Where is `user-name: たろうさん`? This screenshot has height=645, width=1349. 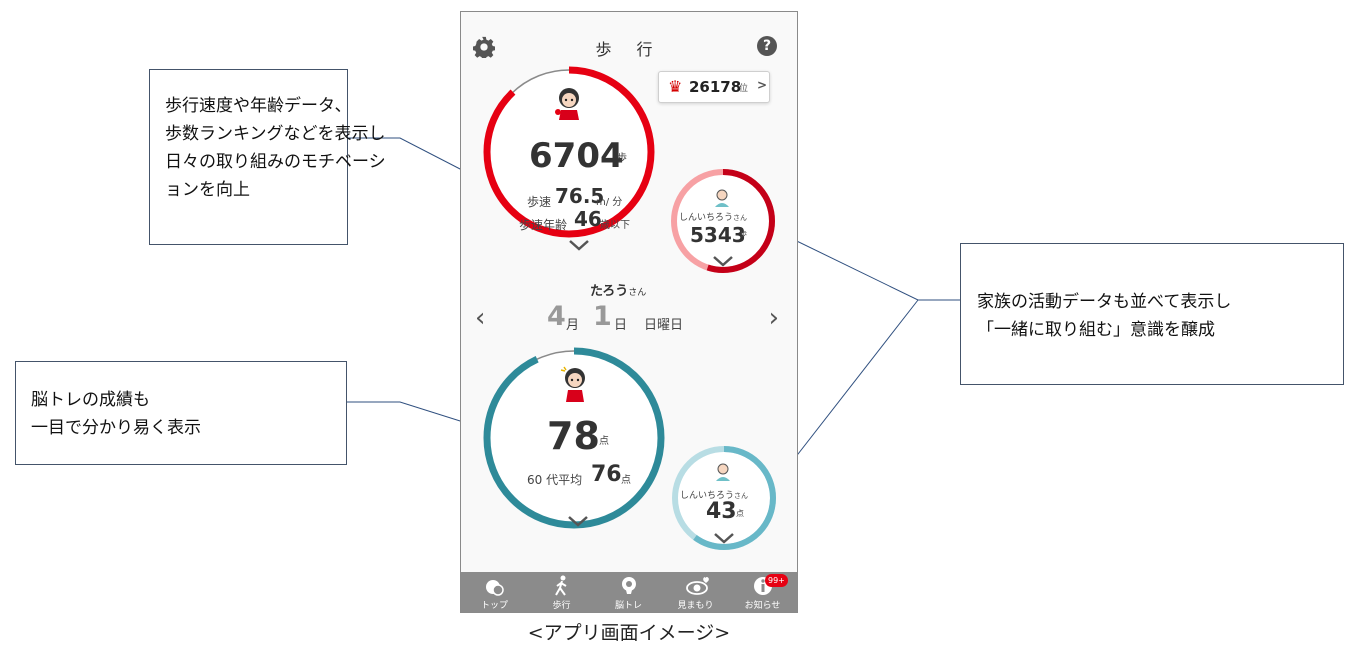
user-name: たろうさん is located at coordinates (618, 289).